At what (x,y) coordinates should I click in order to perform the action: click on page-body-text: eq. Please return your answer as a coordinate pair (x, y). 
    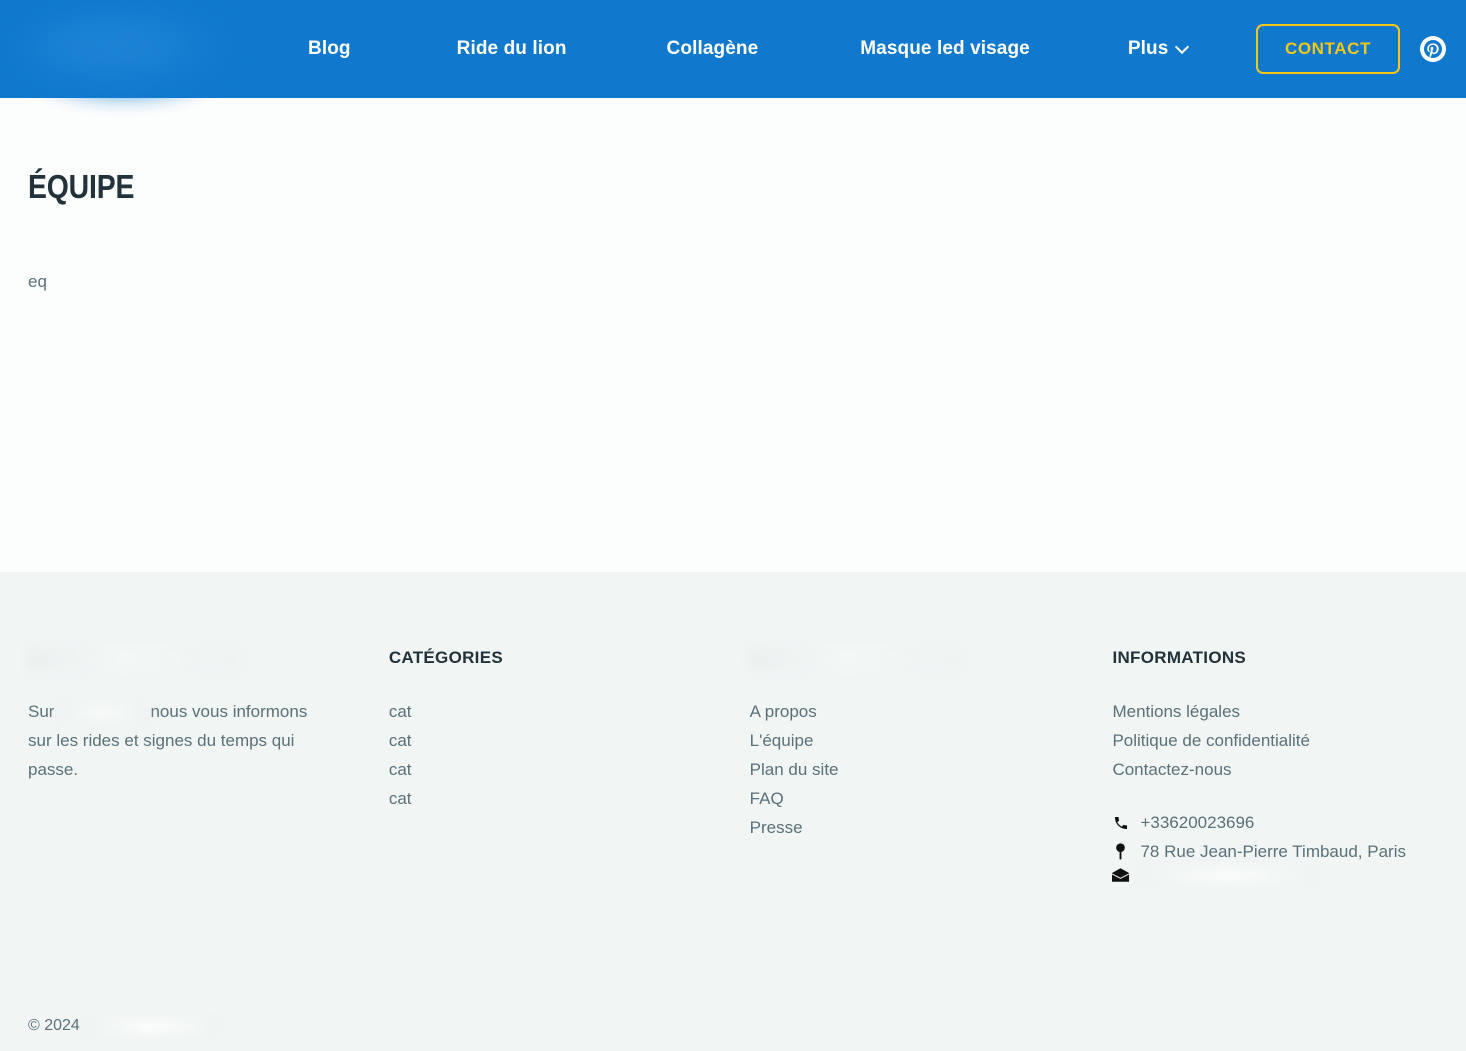
    Looking at the image, I should click on (37, 281).